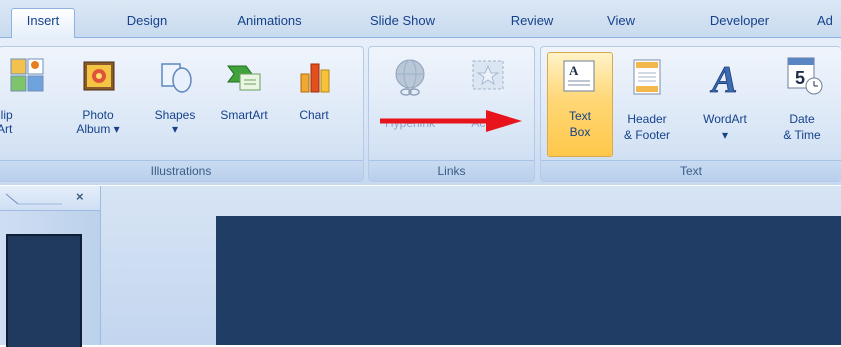 The image size is (841, 347). I want to click on close-icon: ×, so click(80, 196).